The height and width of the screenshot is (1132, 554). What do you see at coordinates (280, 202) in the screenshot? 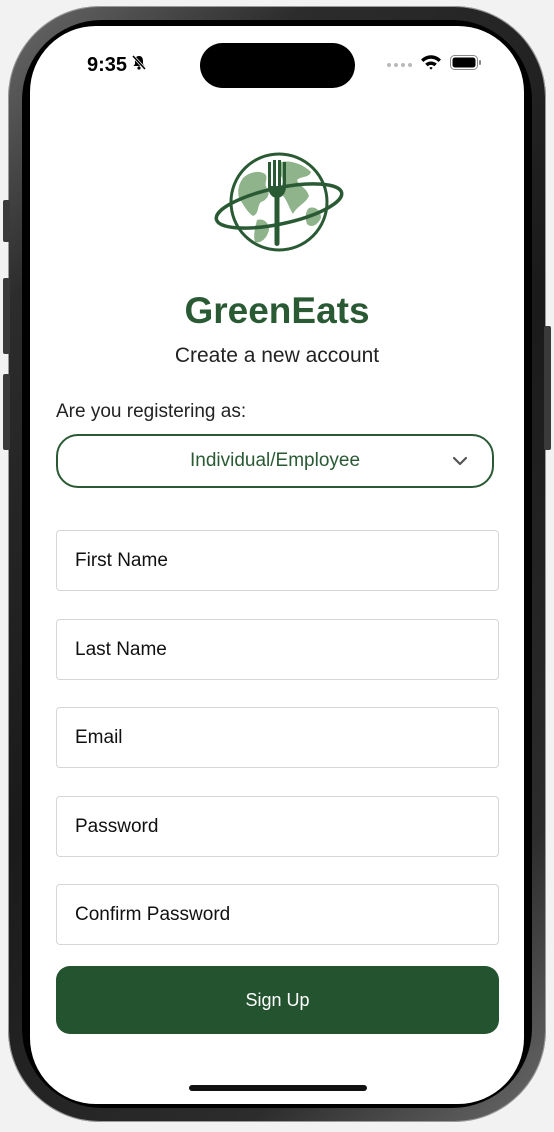
I see `globe-fork-logo` at bounding box center [280, 202].